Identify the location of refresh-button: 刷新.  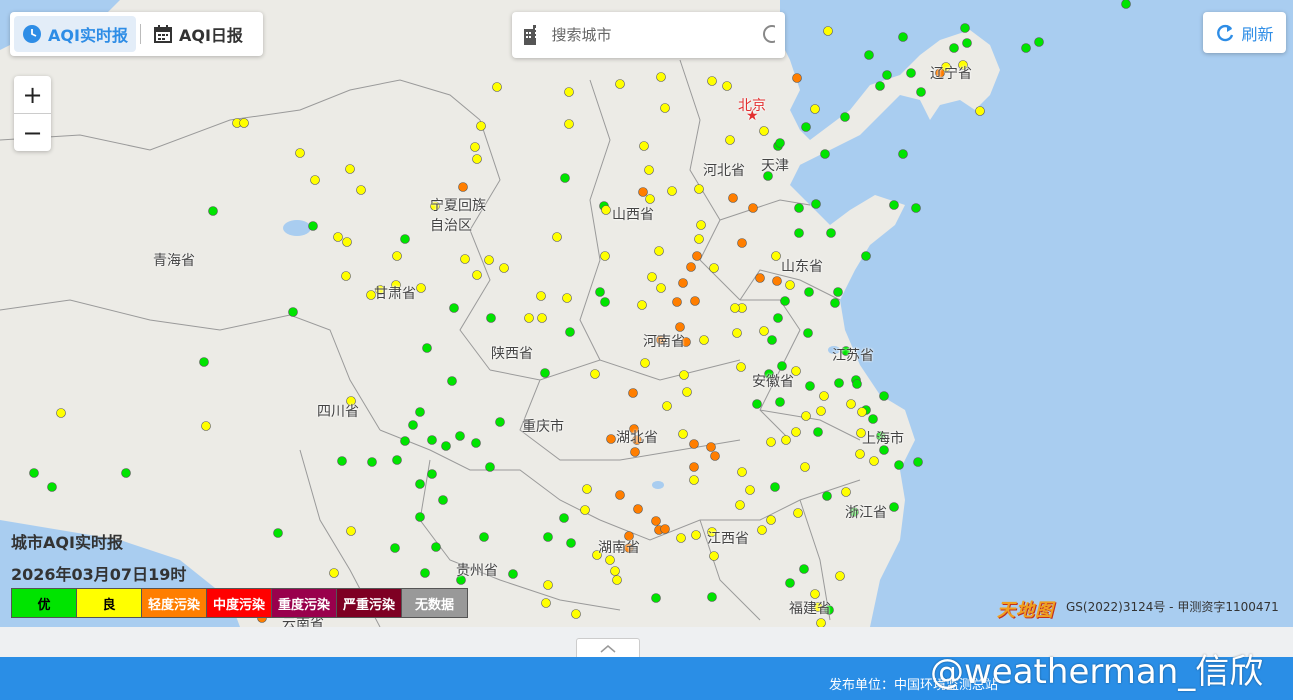
(1244, 32).